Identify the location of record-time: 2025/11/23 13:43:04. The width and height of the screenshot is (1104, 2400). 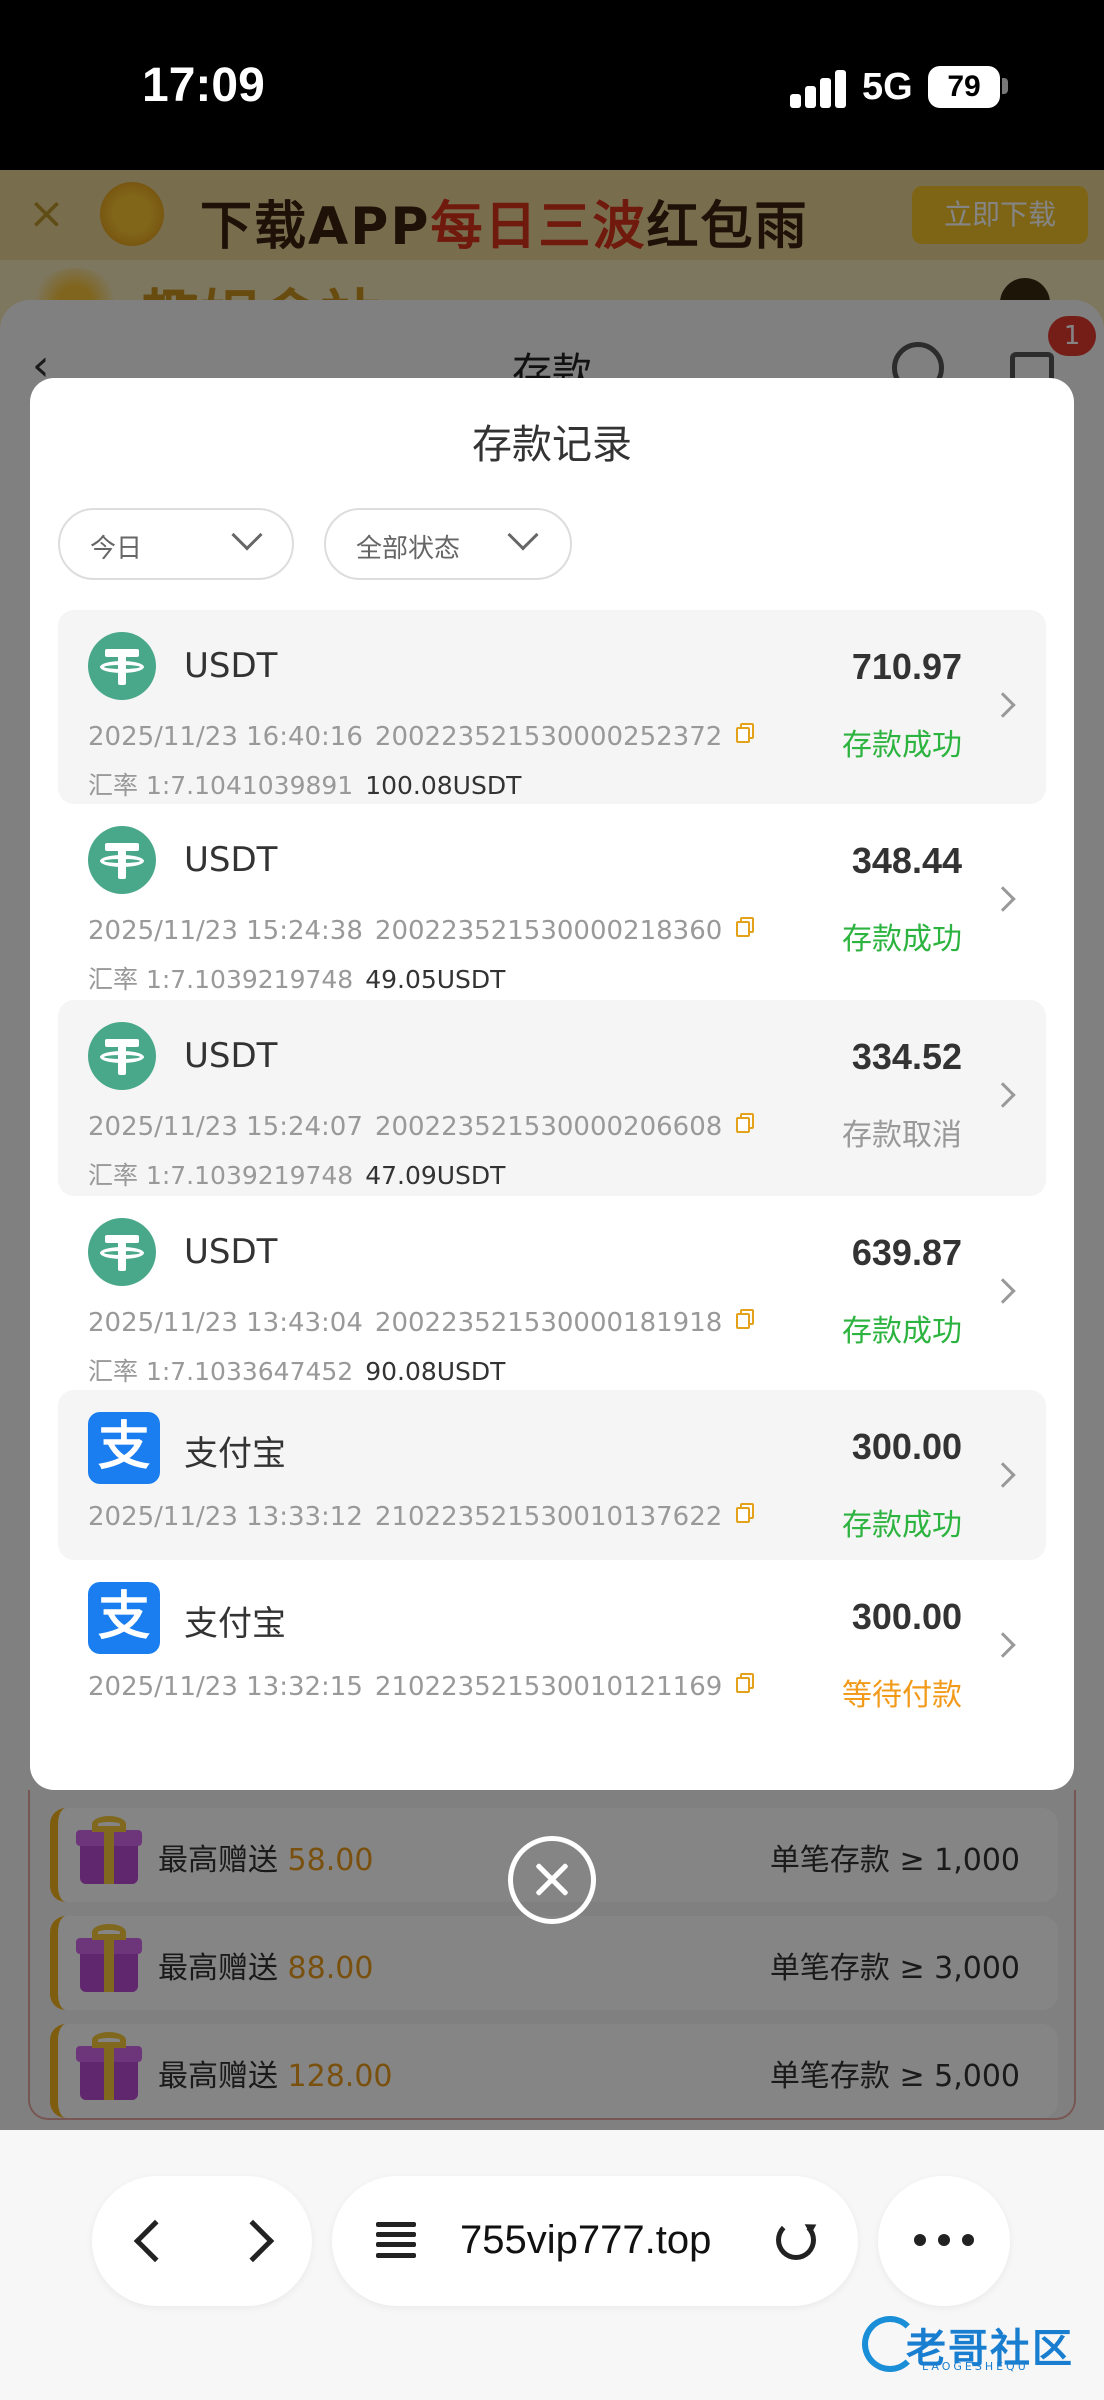
(225, 1323).